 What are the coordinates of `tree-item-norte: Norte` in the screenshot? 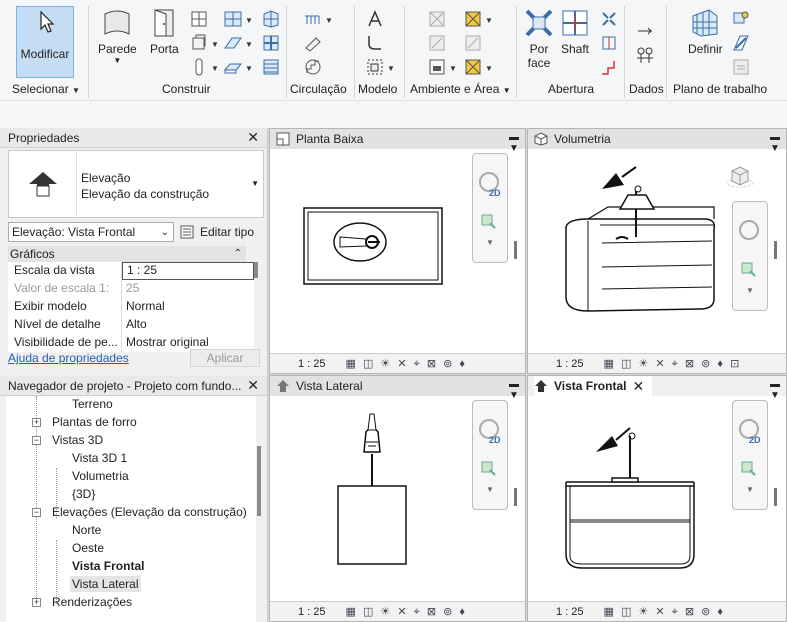 It's located at (86, 530).